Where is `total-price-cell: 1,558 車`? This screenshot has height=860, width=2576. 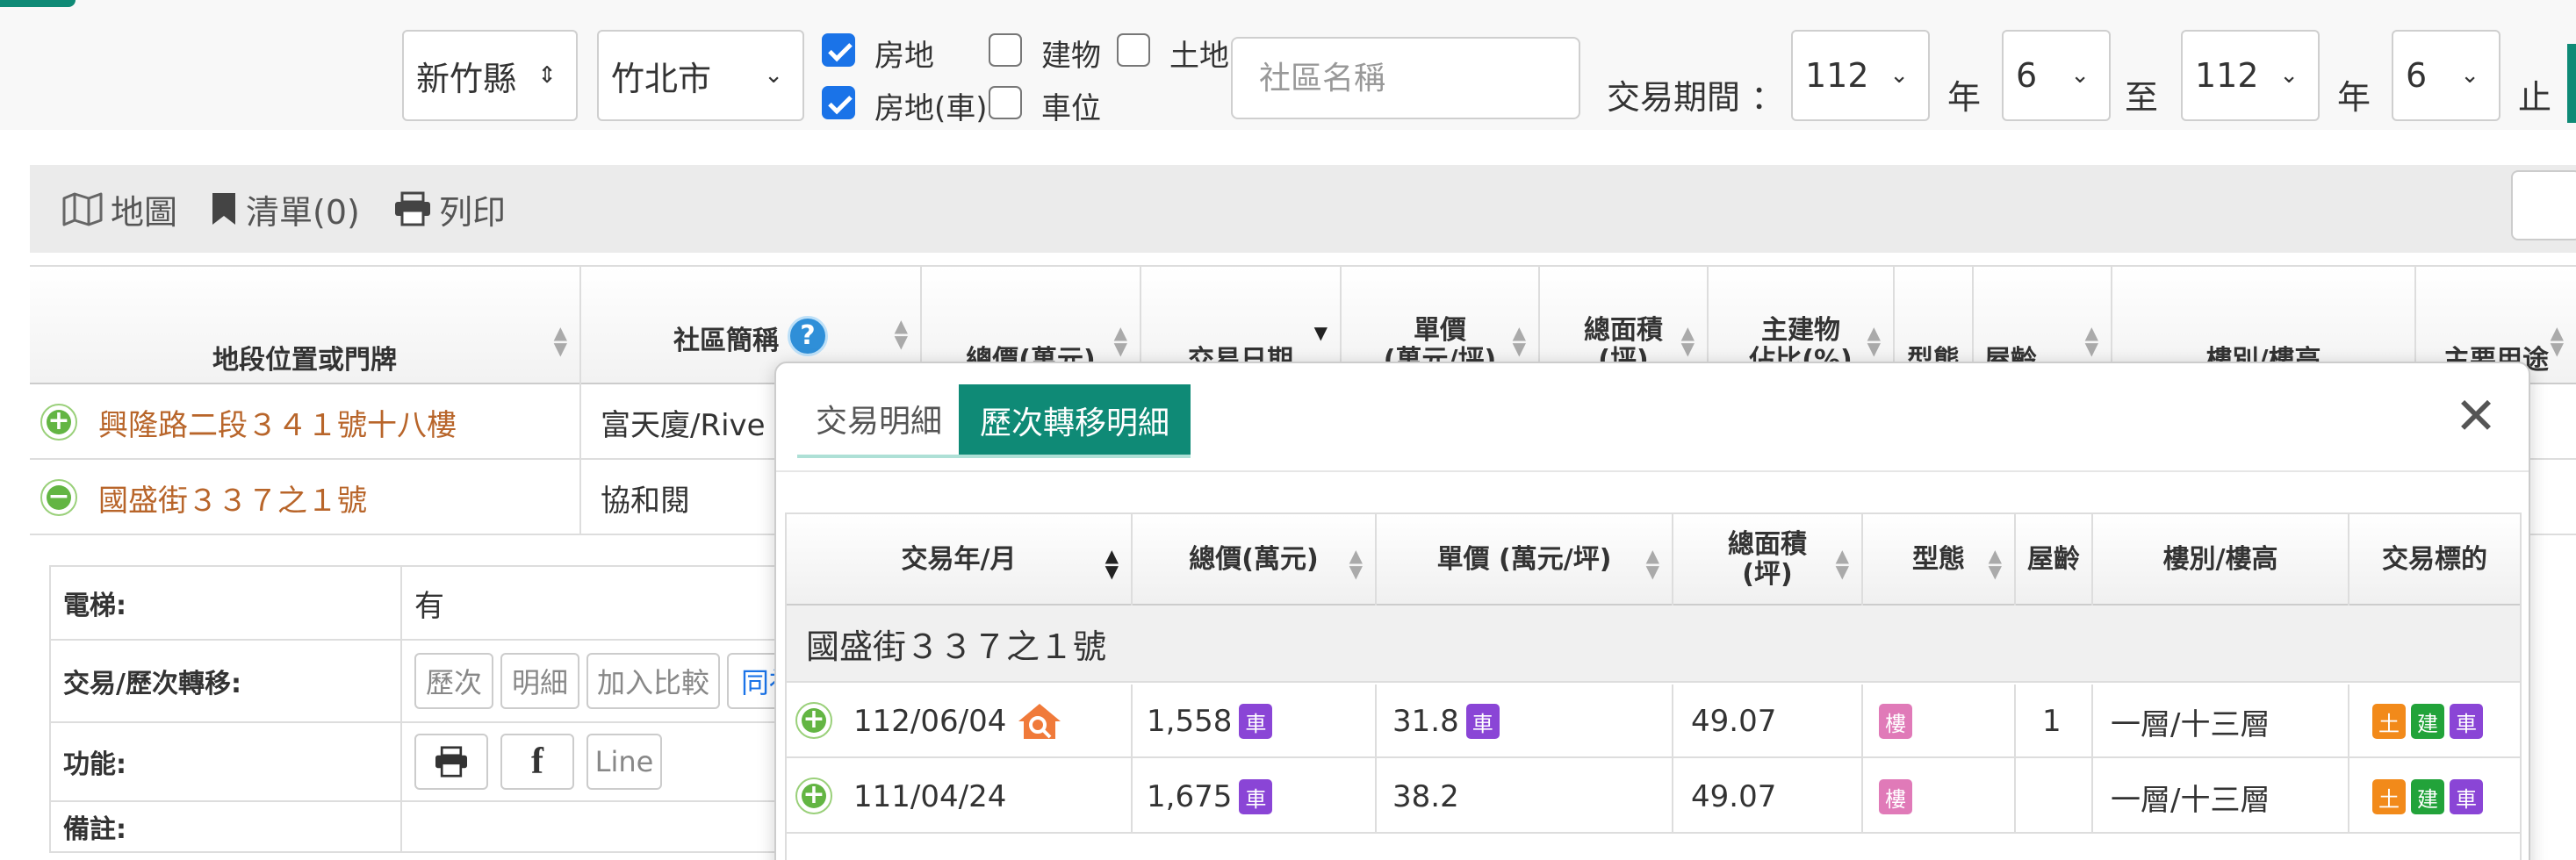
total-price-cell: 1,558 車 is located at coordinates (1210, 721).